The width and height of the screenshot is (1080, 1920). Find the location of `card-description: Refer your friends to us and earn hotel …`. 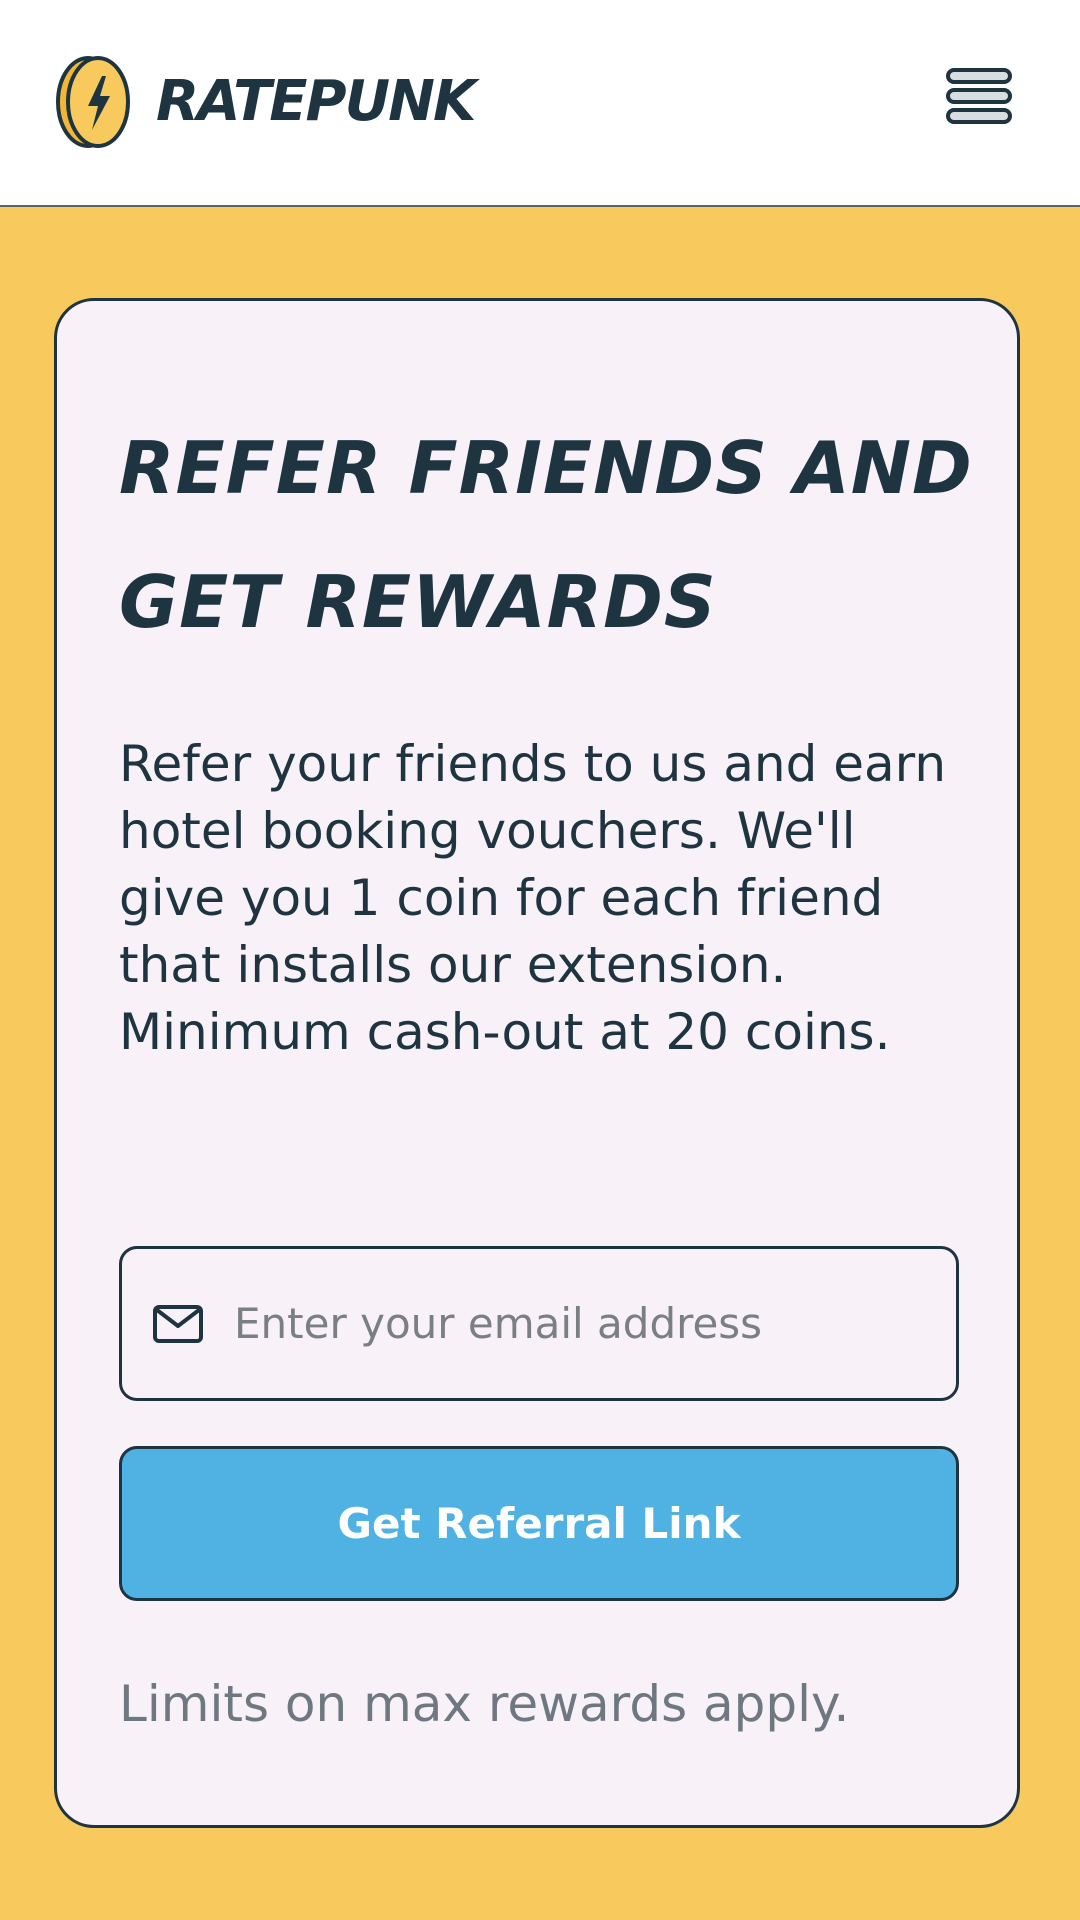

card-description: Refer your friends to us and earn hotel … is located at coordinates (533, 898).